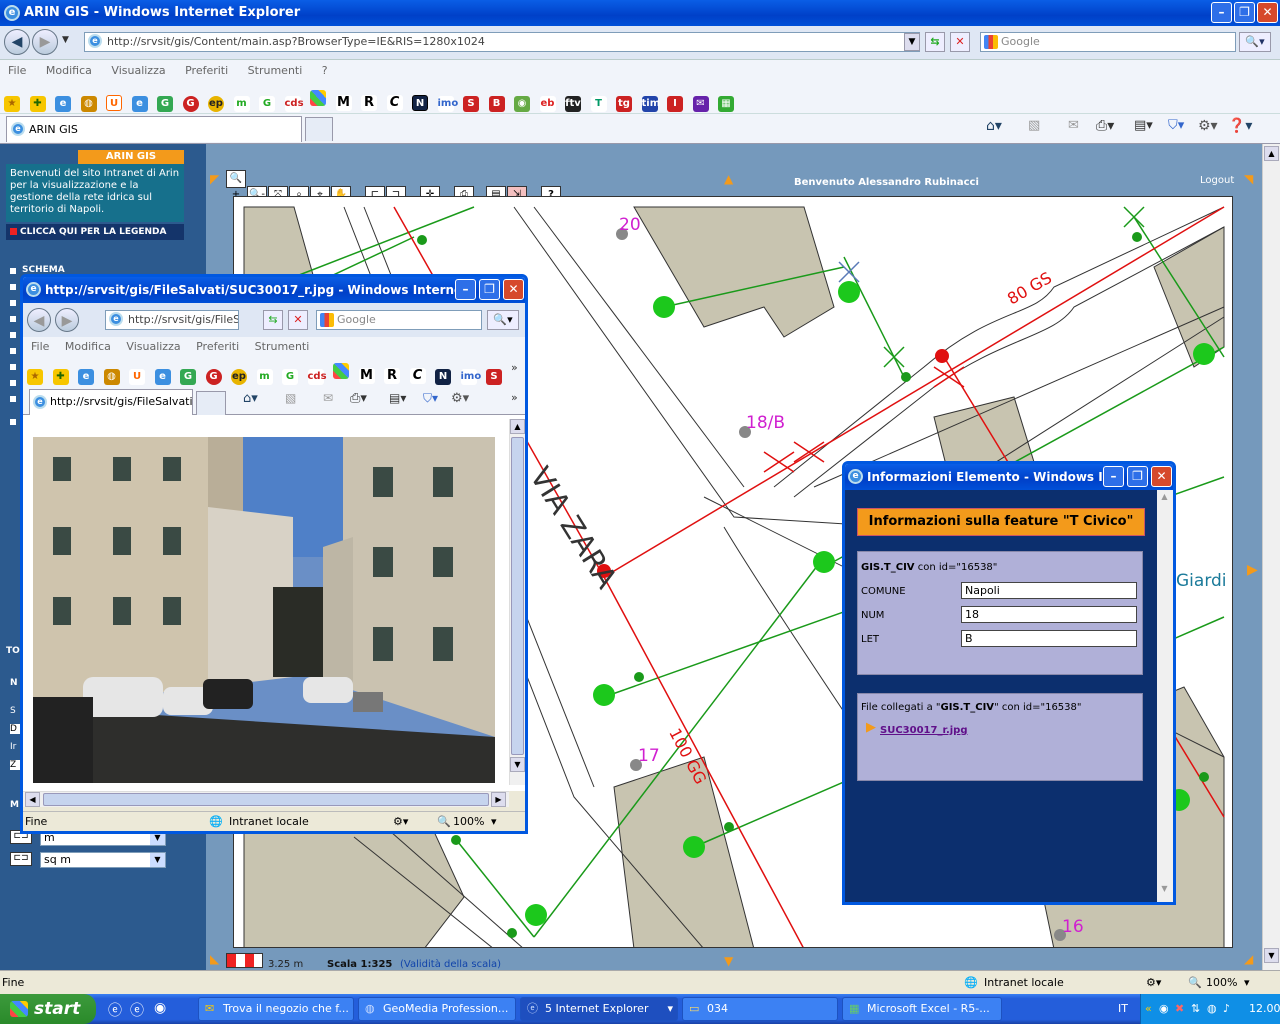 The image size is (1280, 1024). Describe the element at coordinates (39, 320) in the screenshot. I see `back-icon: ◀` at that location.